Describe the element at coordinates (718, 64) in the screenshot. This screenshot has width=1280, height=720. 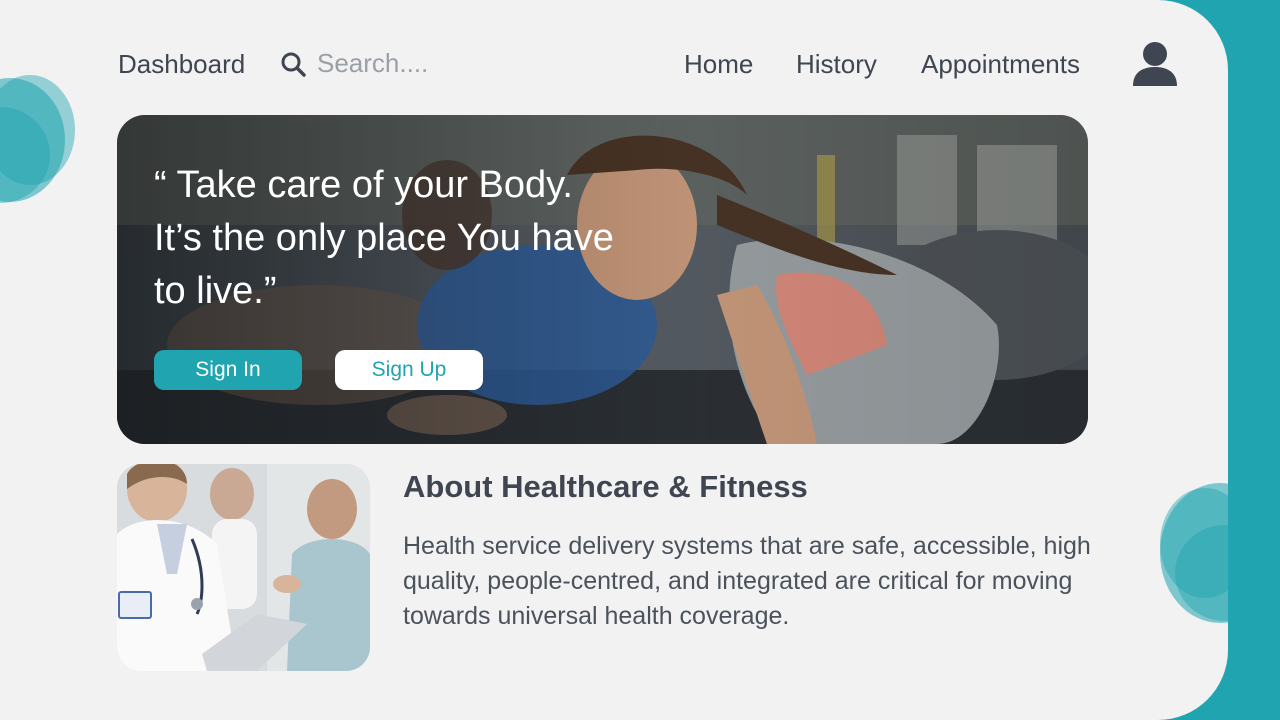
I see `nav-home: Home` at that location.